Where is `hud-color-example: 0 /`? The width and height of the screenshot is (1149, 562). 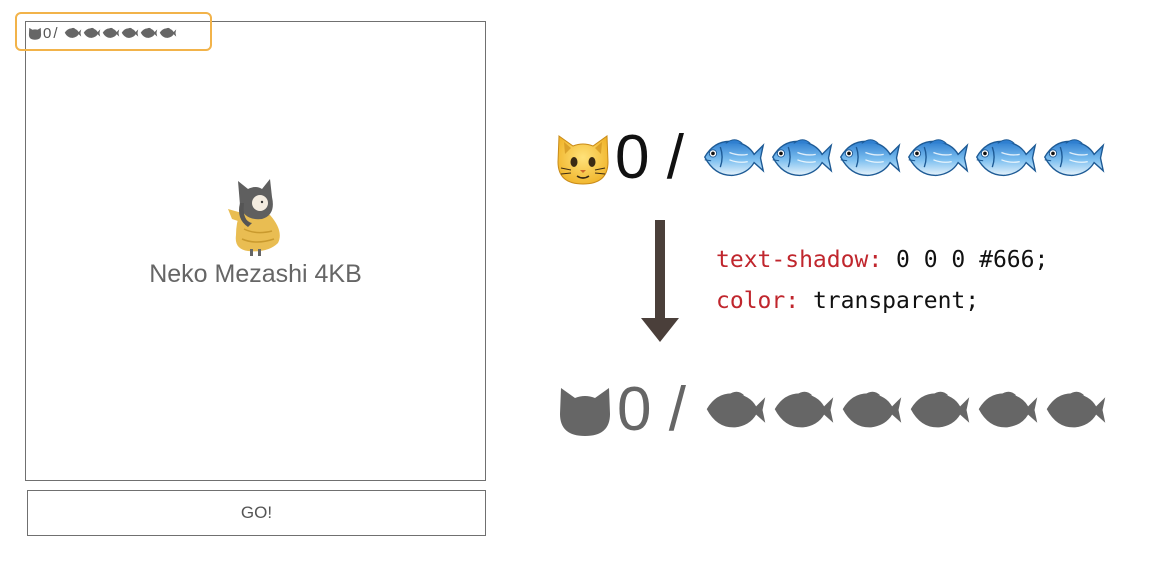
hud-color-example: 0 / is located at coordinates (830, 158).